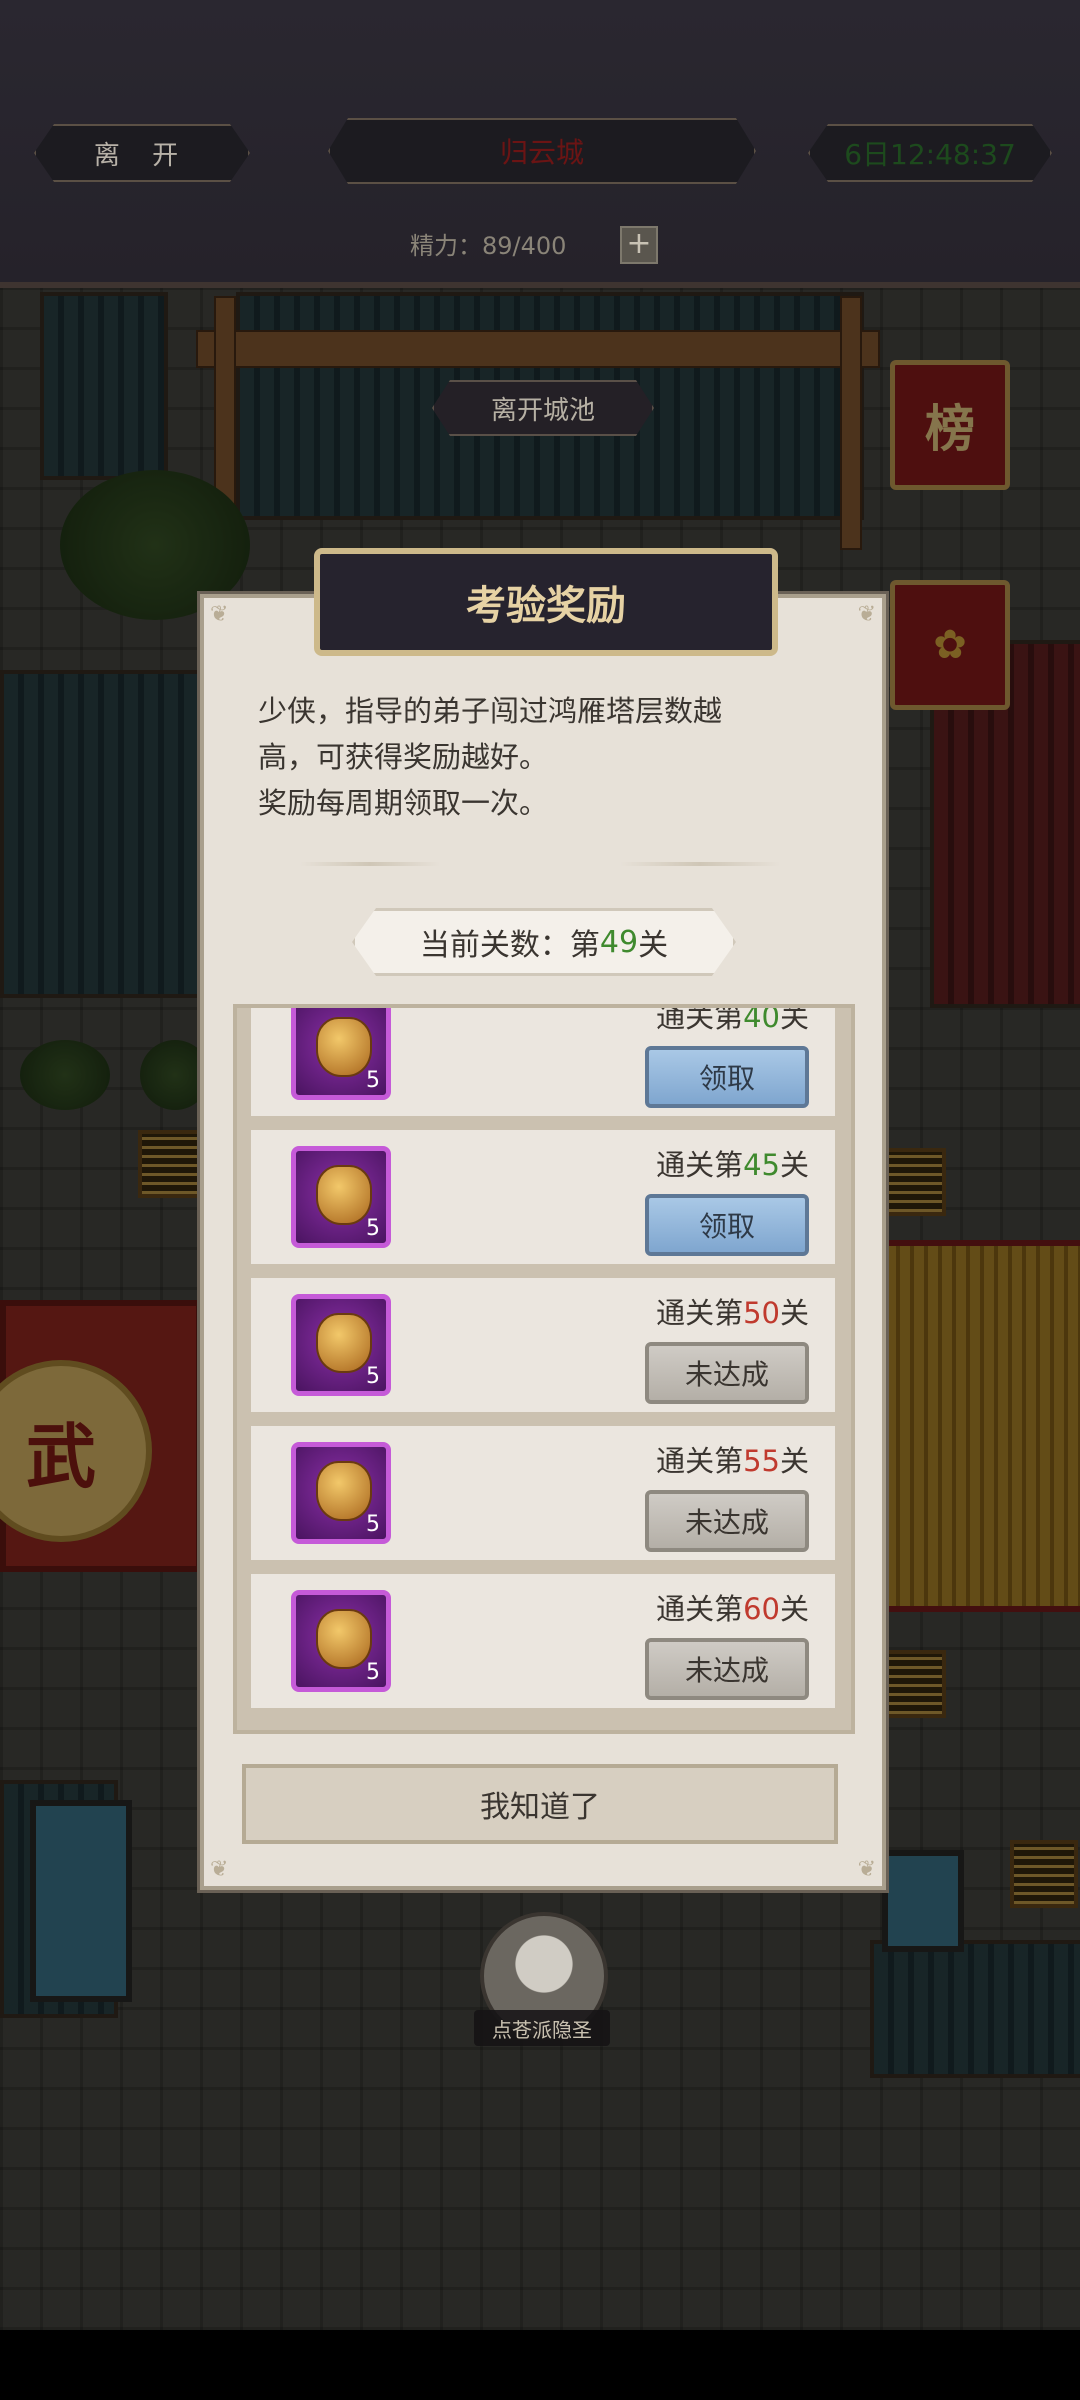 The width and height of the screenshot is (1080, 2400). Describe the element at coordinates (761, 1461) in the screenshot. I see `requirement-level: 55` at that location.